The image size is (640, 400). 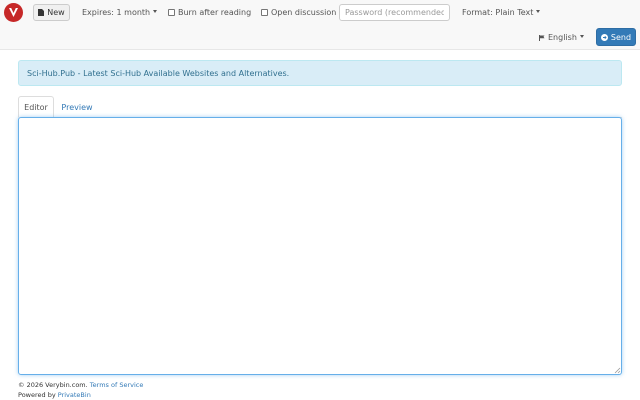 I want to click on tab-editor: Editor, so click(x=36, y=107).